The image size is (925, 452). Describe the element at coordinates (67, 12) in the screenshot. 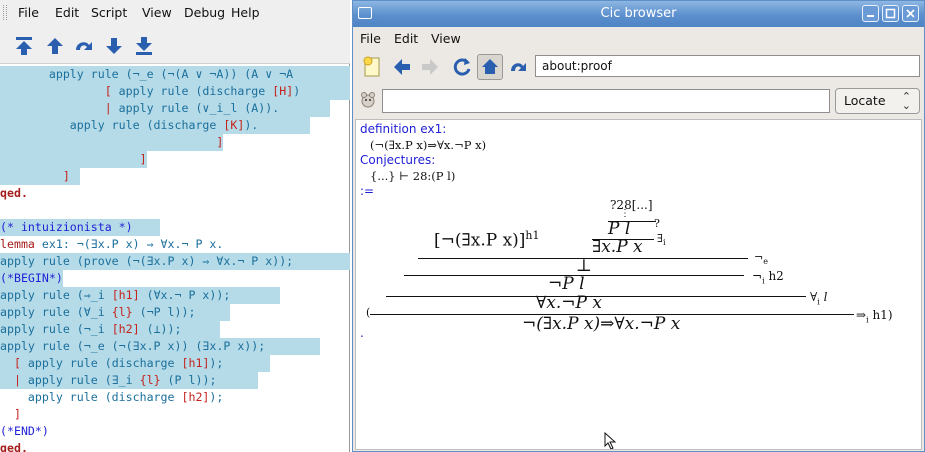

I see `menu-edit: Edit` at that location.